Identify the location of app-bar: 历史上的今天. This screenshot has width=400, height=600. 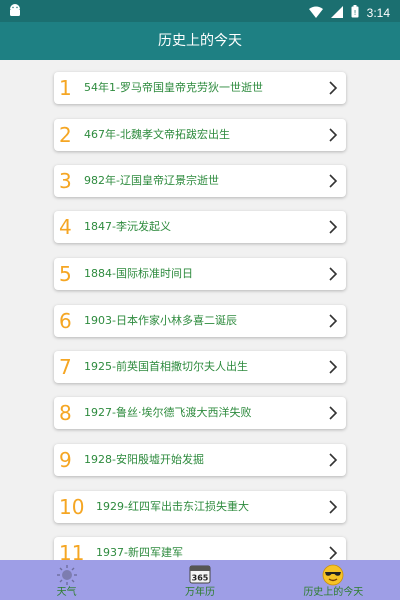
(200, 41).